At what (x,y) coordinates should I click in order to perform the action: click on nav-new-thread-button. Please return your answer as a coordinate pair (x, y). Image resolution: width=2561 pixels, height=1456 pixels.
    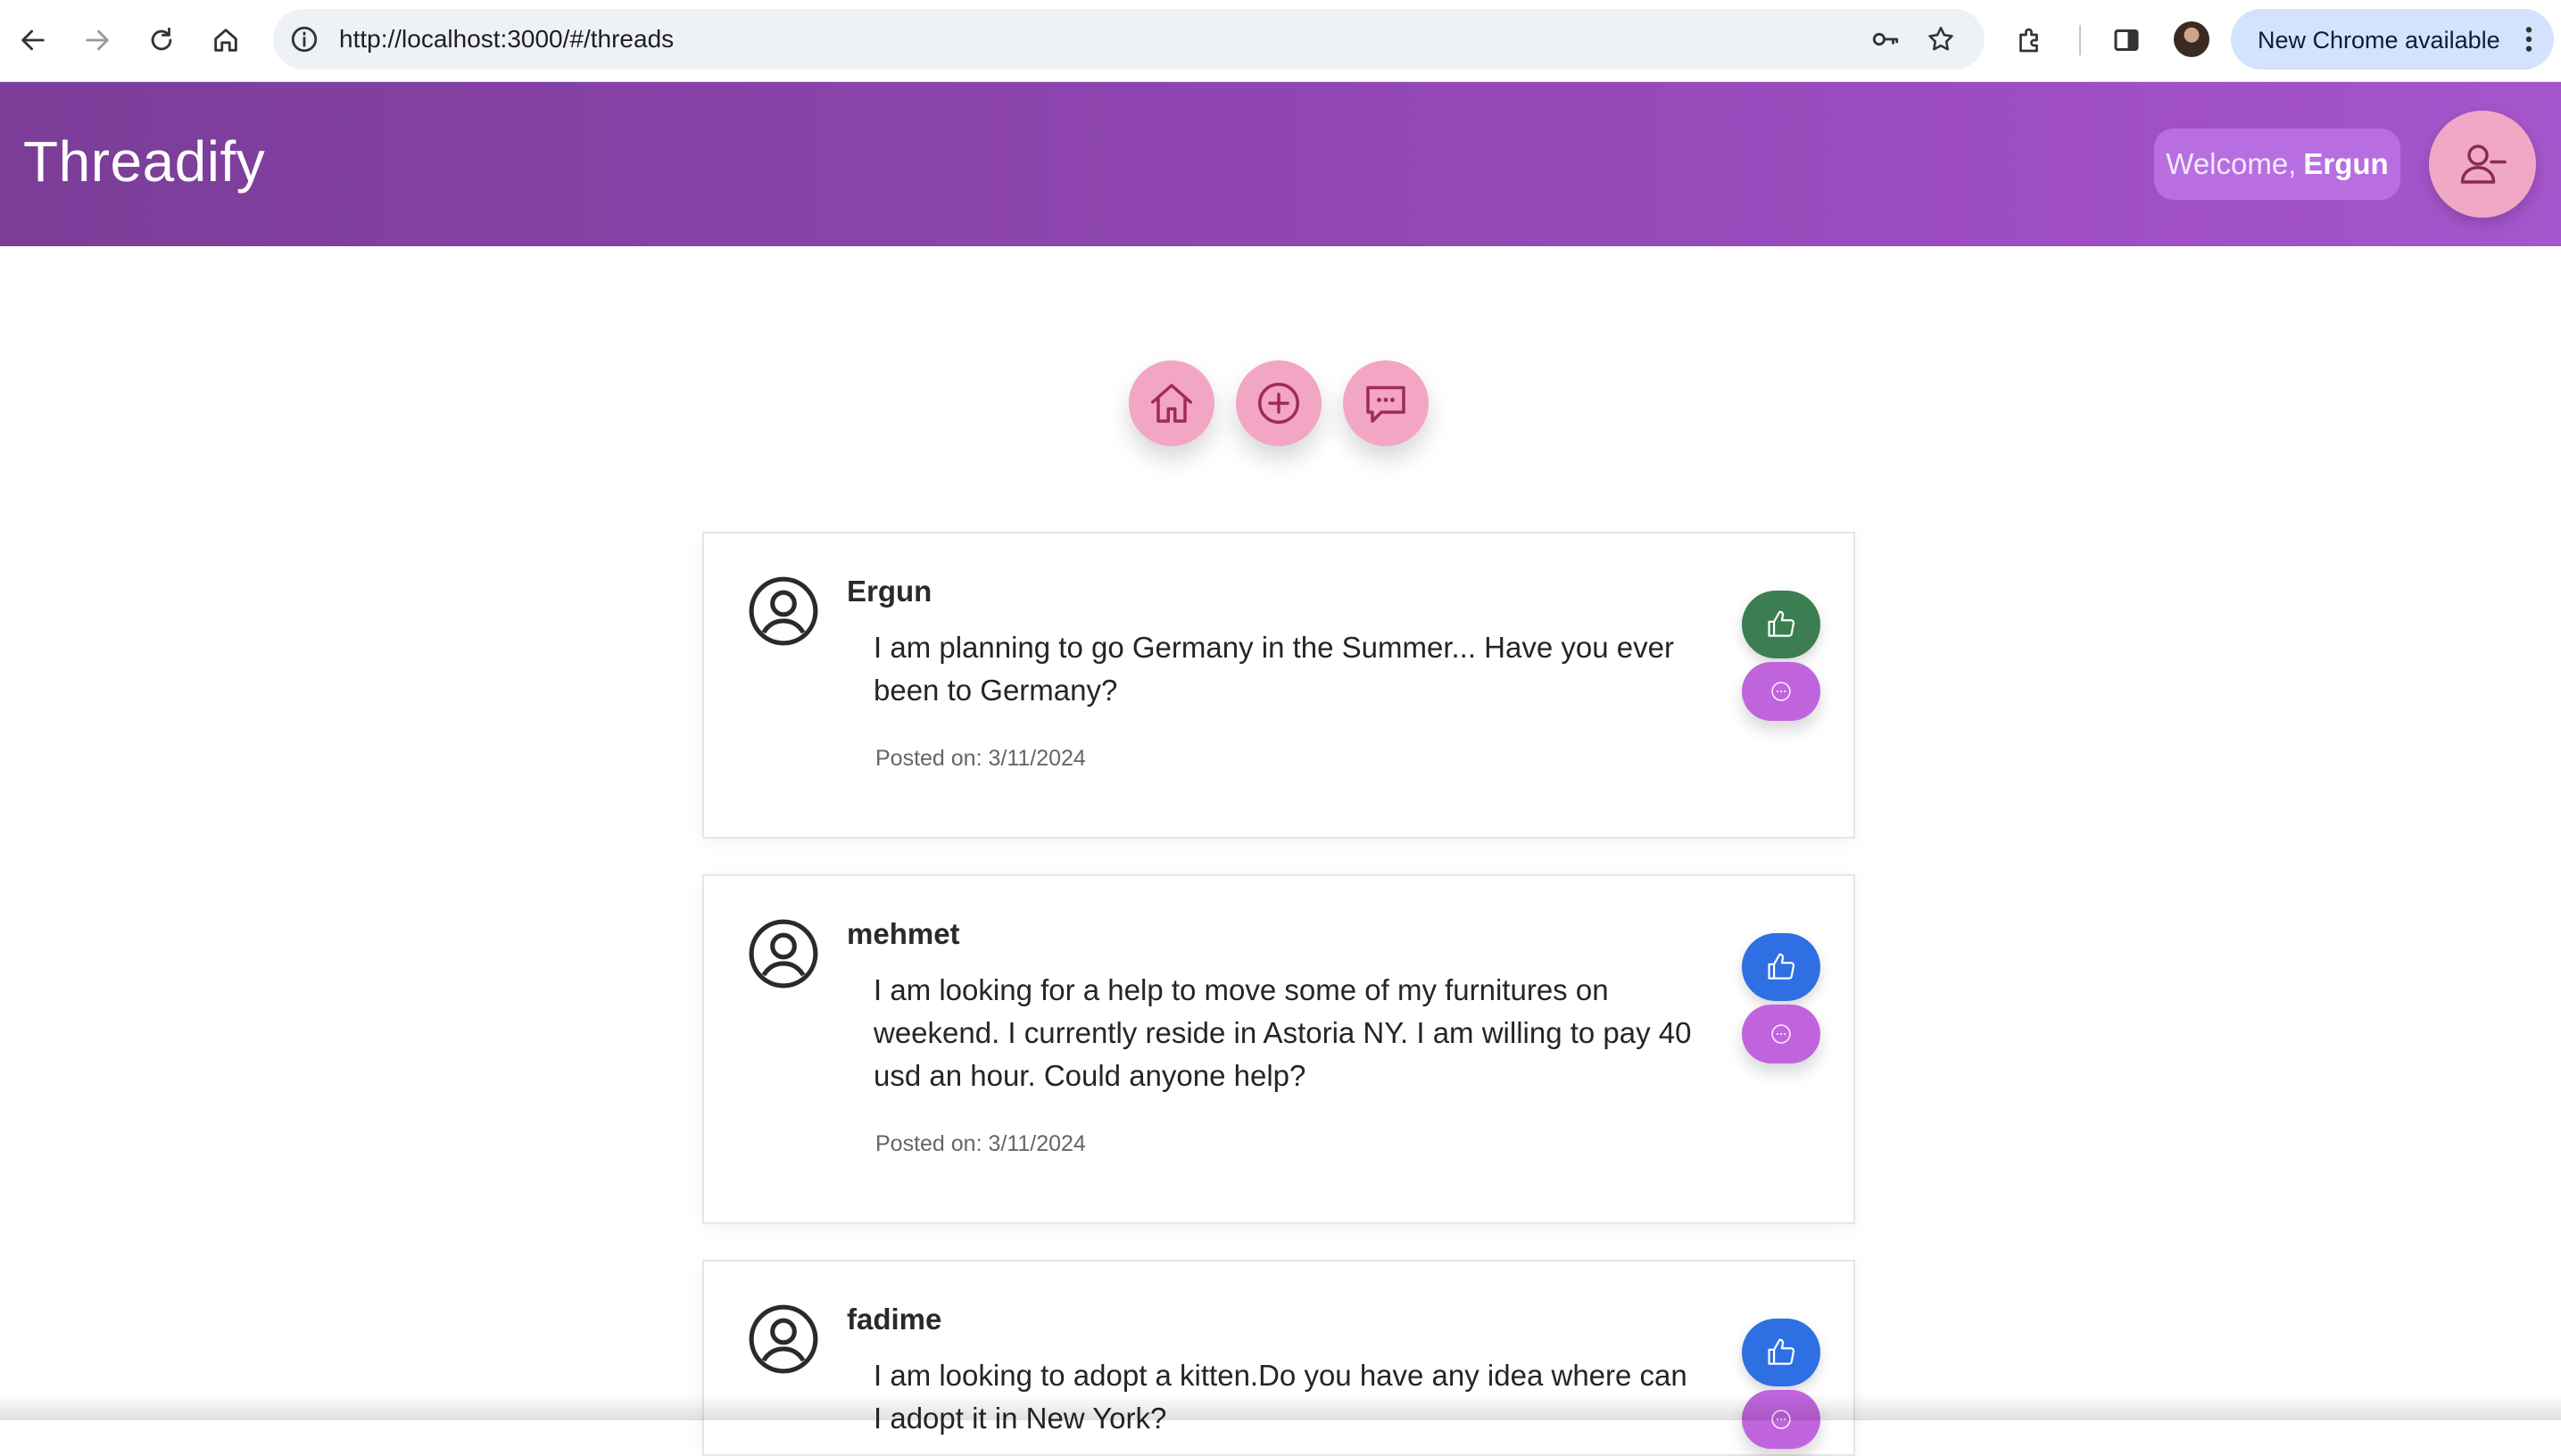
    Looking at the image, I should click on (1279, 403).